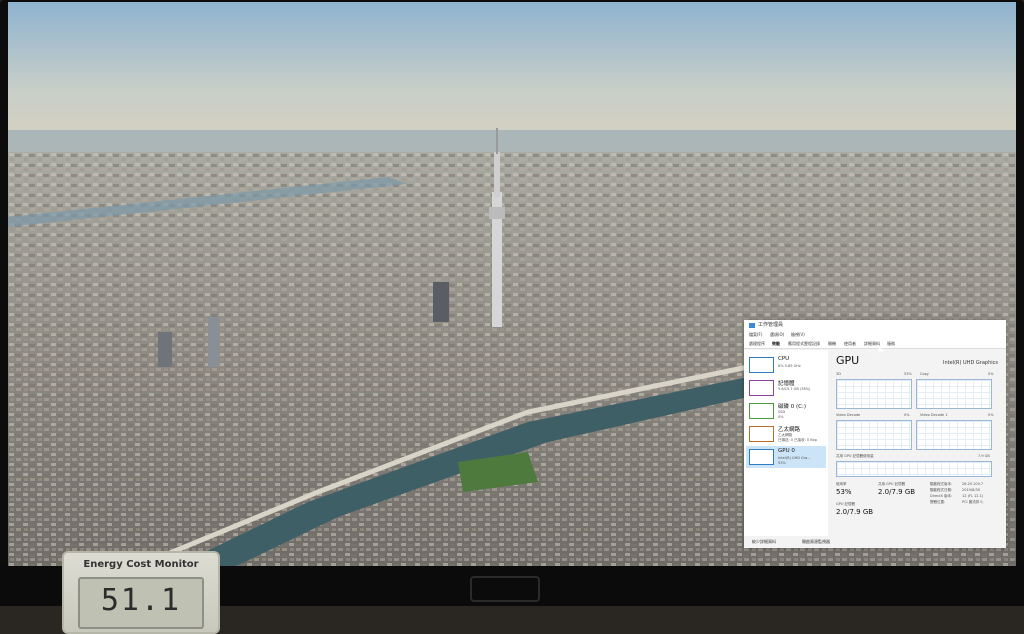 The height and width of the screenshot is (634, 1024). I want to click on info-value-driver-date: 2019/8/30, so click(971, 490).